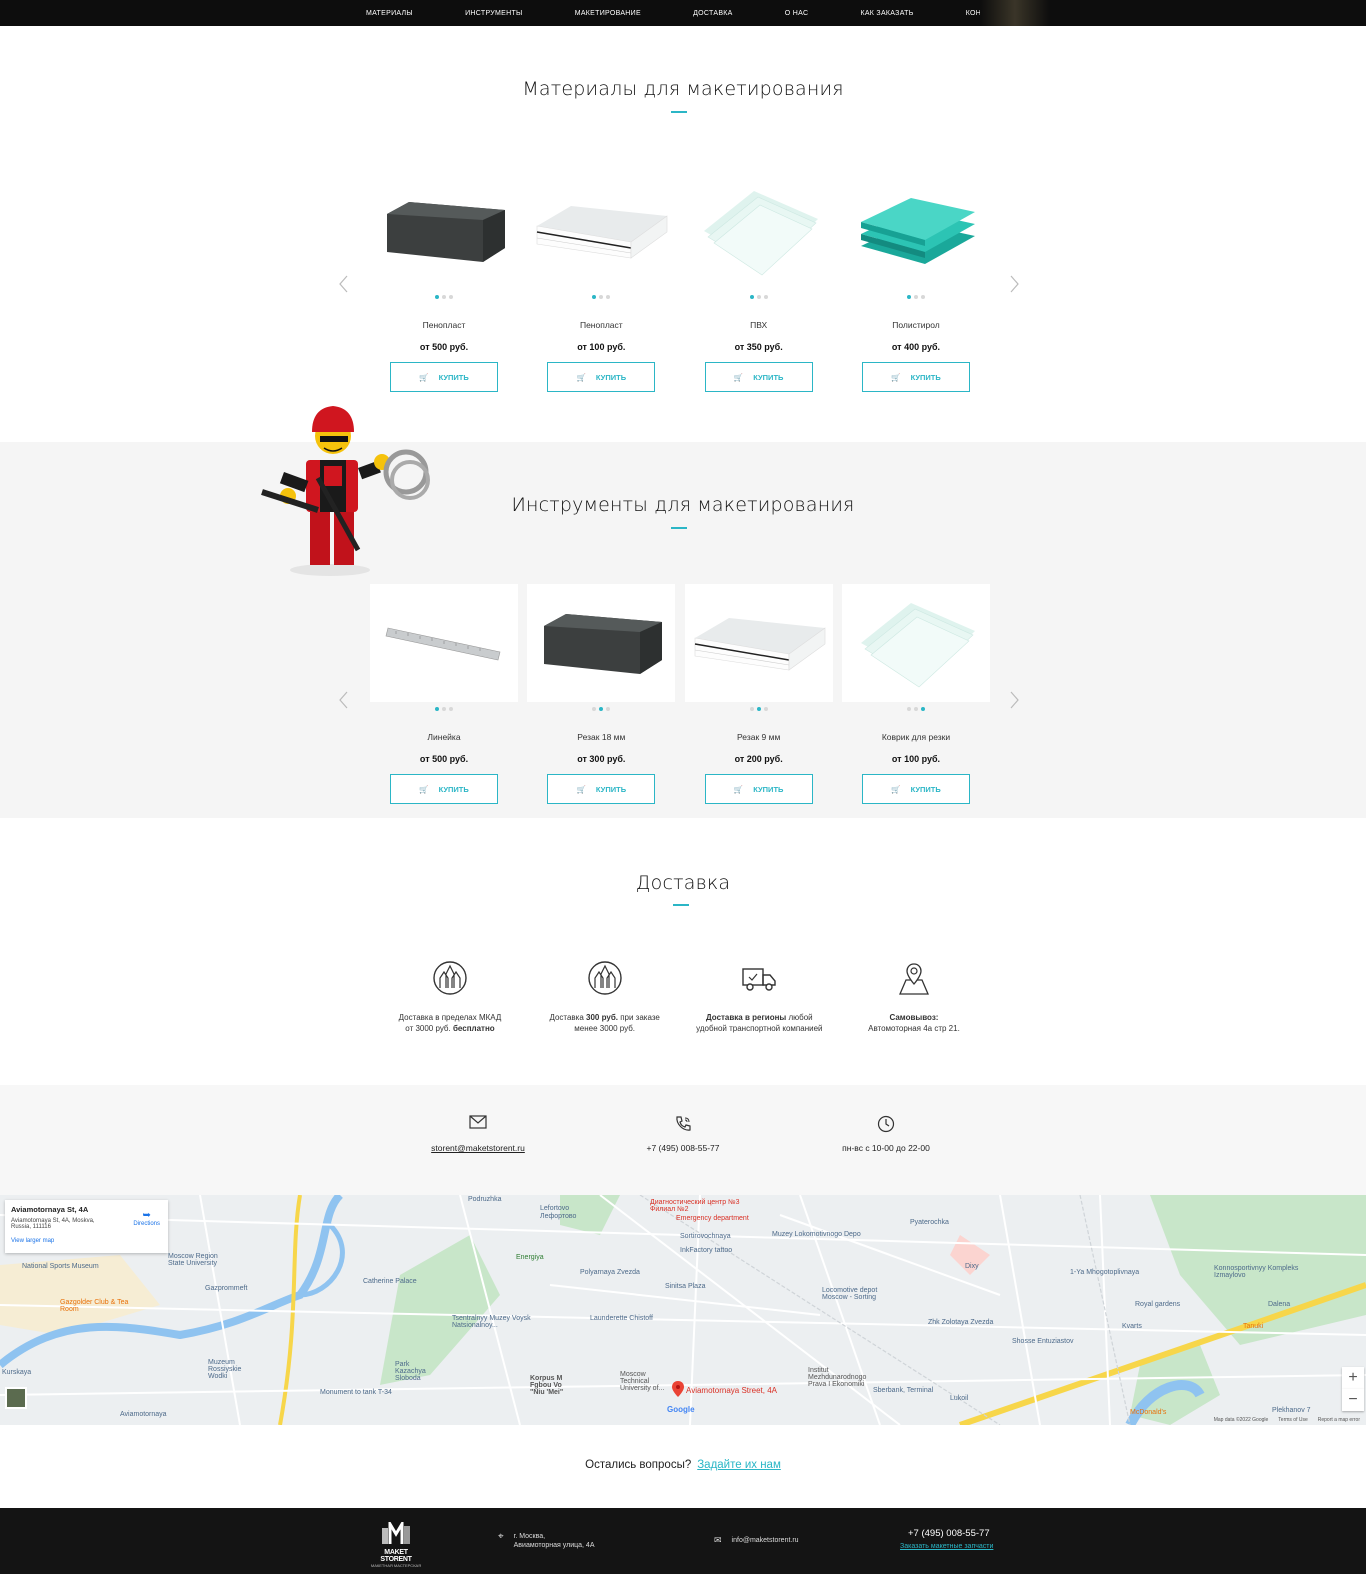 This screenshot has width=1366, height=1574. I want to click on delivery-text-part: при заказе, so click(638, 1017).